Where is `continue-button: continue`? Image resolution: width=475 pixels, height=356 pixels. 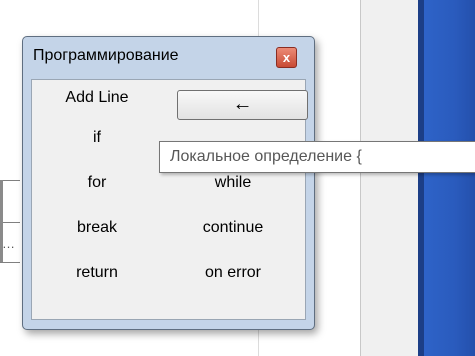 continue-button: continue is located at coordinates (233, 228).